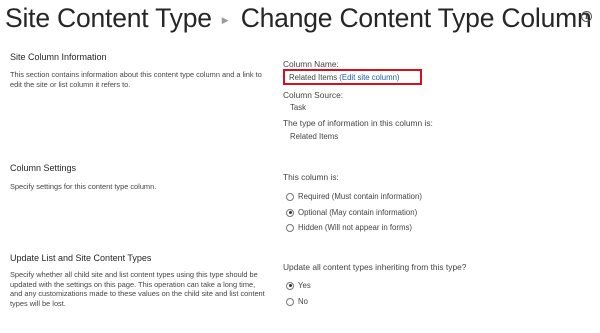  What do you see at coordinates (43, 168) in the screenshot?
I see `column-settings-title: Column Settings` at bounding box center [43, 168].